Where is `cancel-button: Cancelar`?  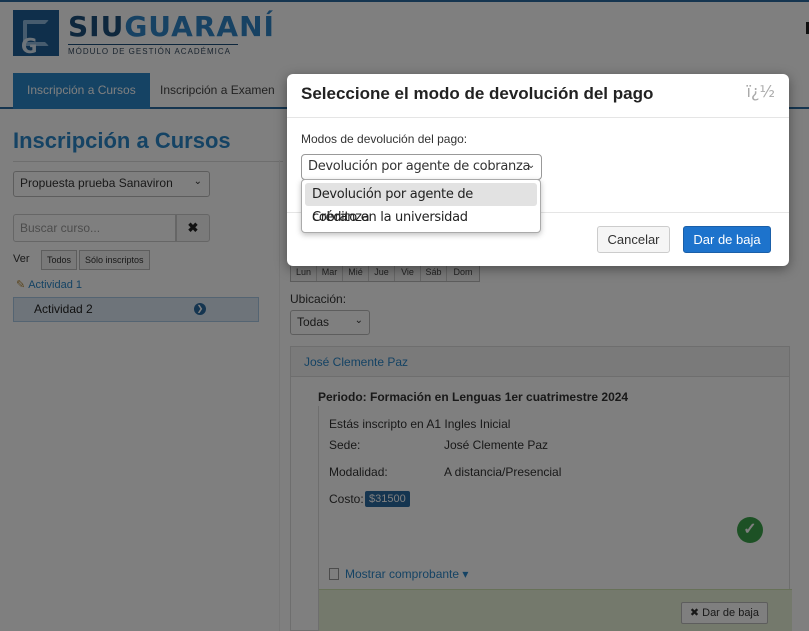
cancel-button: Cancelar is located at coordinates (633, 239).